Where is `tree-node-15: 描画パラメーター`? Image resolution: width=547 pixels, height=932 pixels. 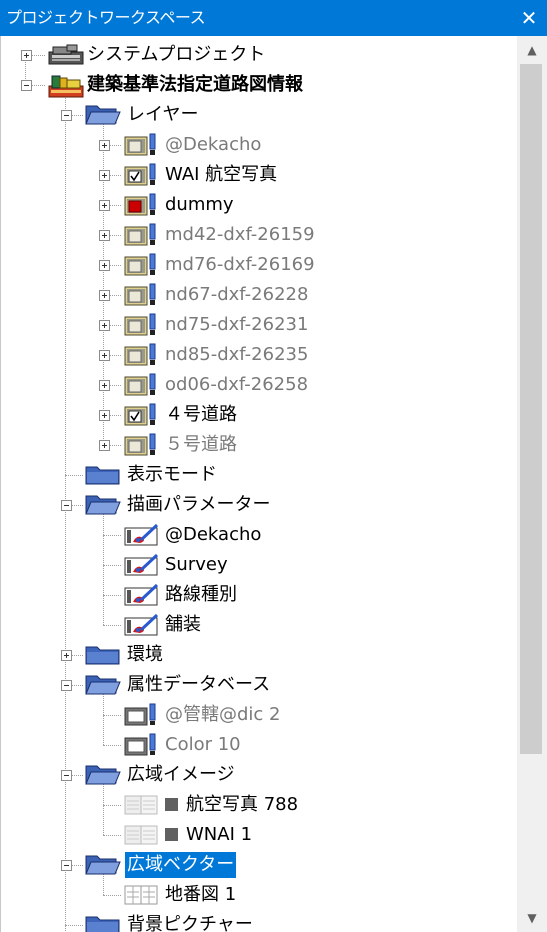
tree-node-15: 描画パラメーター is located at coordinates (198, 505).